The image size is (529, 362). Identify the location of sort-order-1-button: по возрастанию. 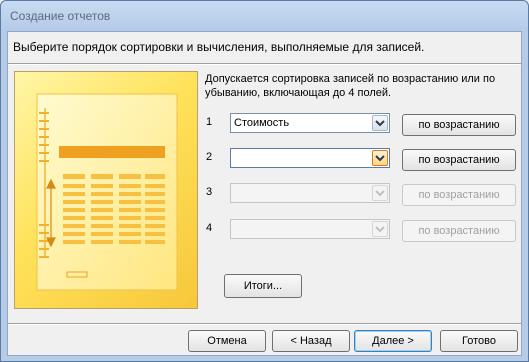
(459, 125).